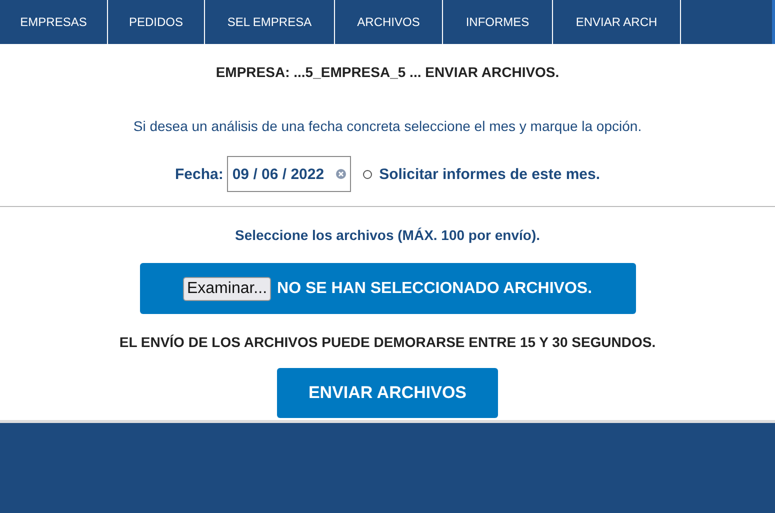  Describe the element at coordinates (387, 126) in the screenshot. I see `instructions-text: Si desea un análisis de una fecha concreta seleccione el mes y marque la opción.` at that location.